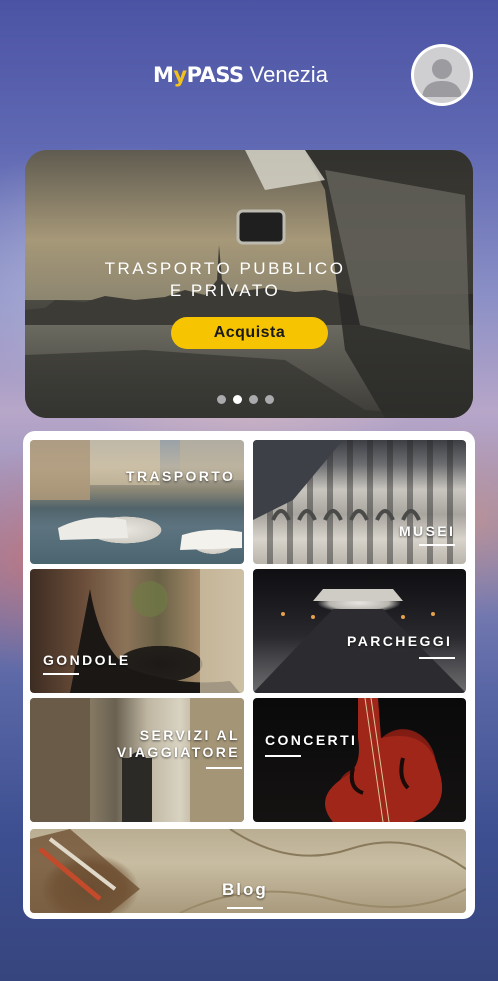 The width and height of the screenshot is (498, 981). I want to click on logo-wordmark: My PASS, so click(198, 75).